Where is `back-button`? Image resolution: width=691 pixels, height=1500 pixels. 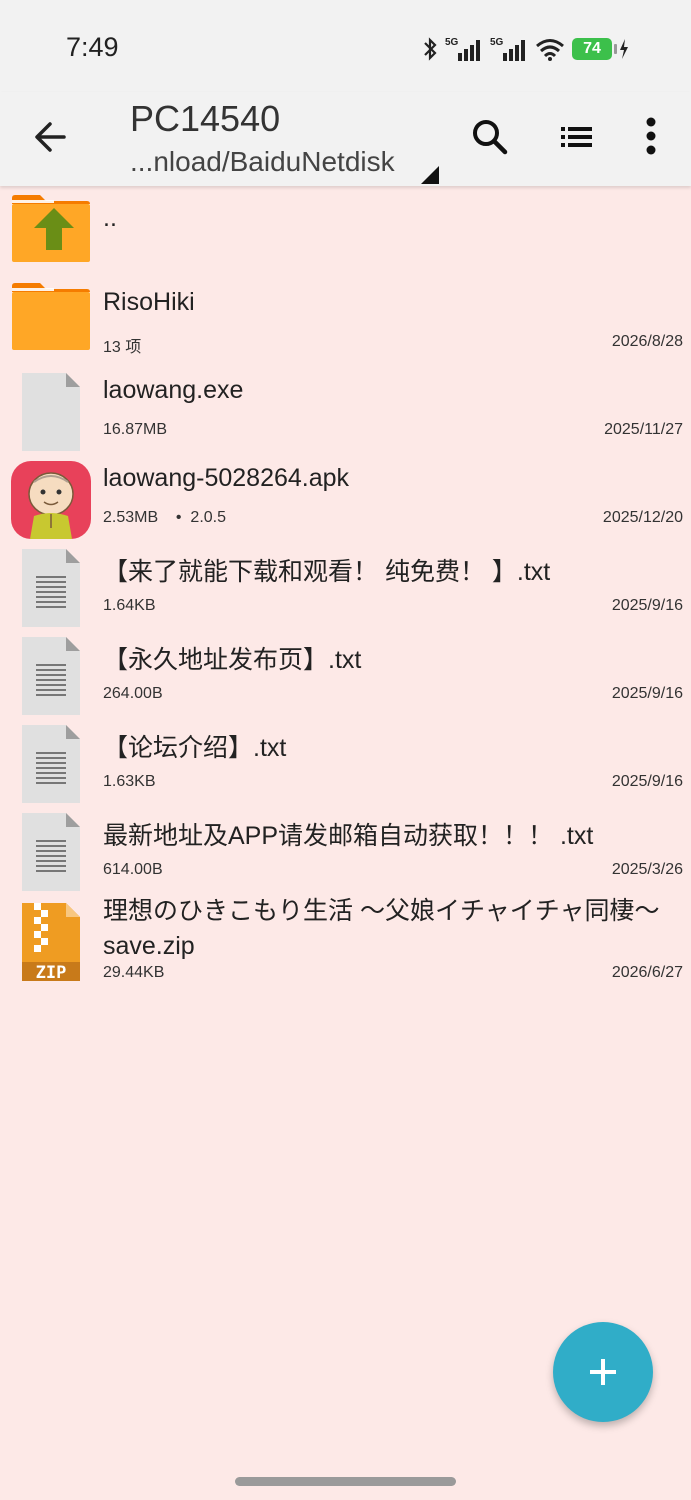
back-button is located at coordinates (51, 137).